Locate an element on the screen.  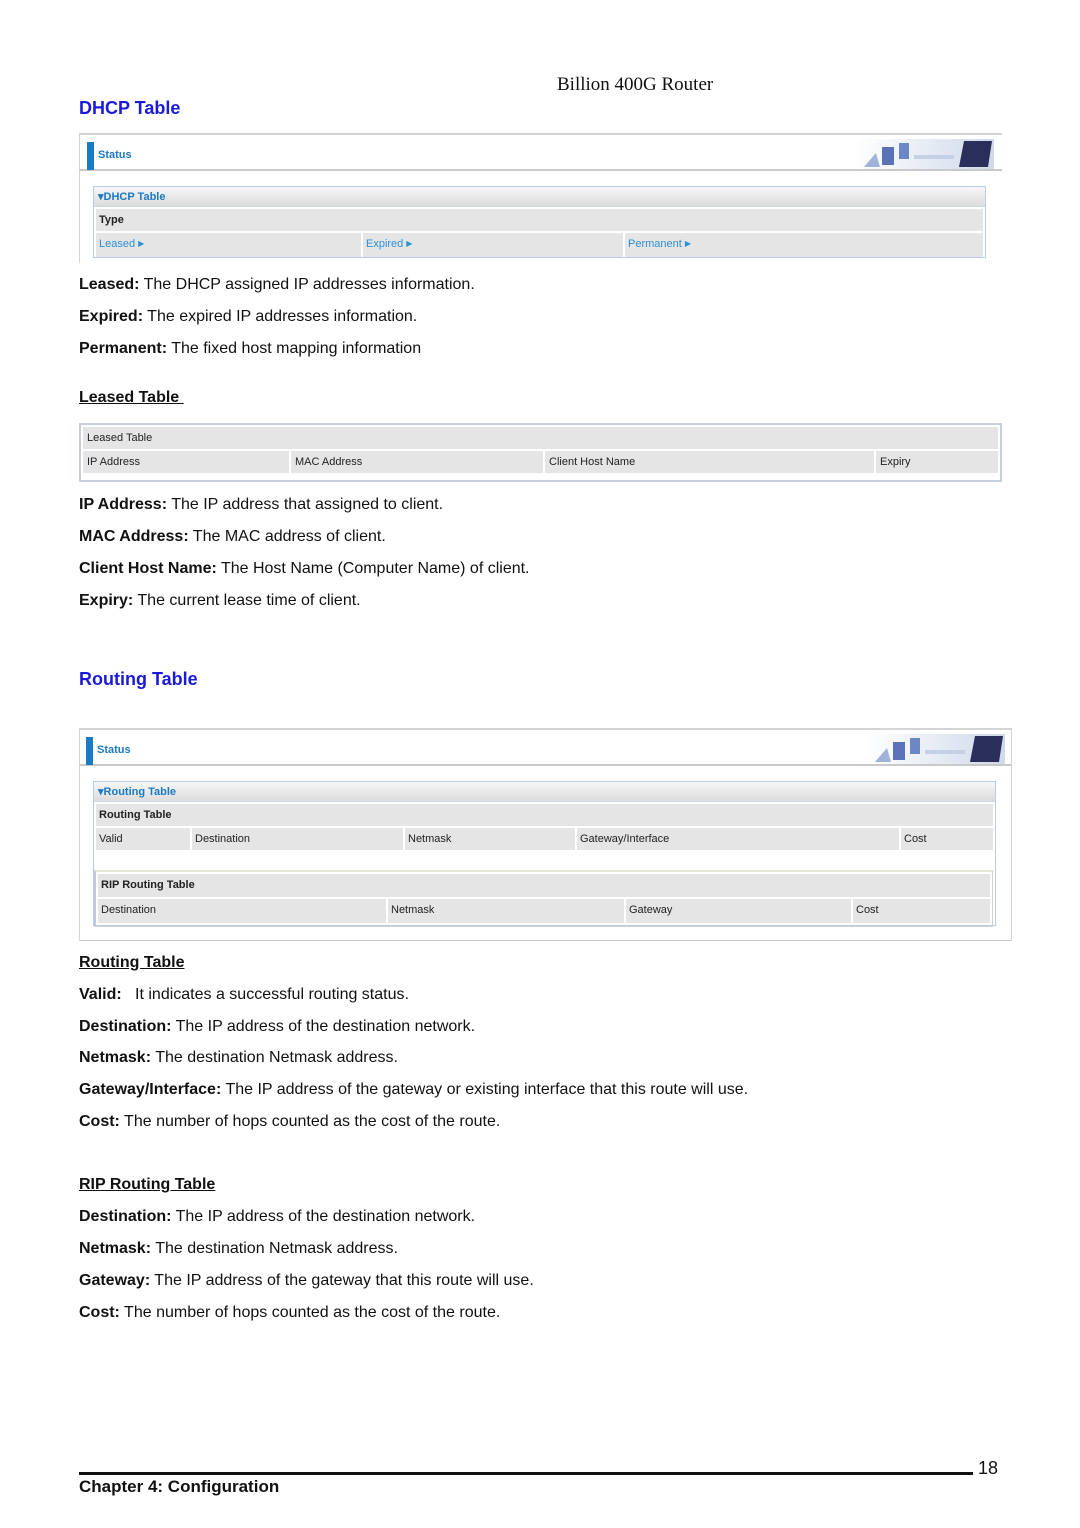
dhcp-section-title: DHCP Table is located at coordinates (130, 108).